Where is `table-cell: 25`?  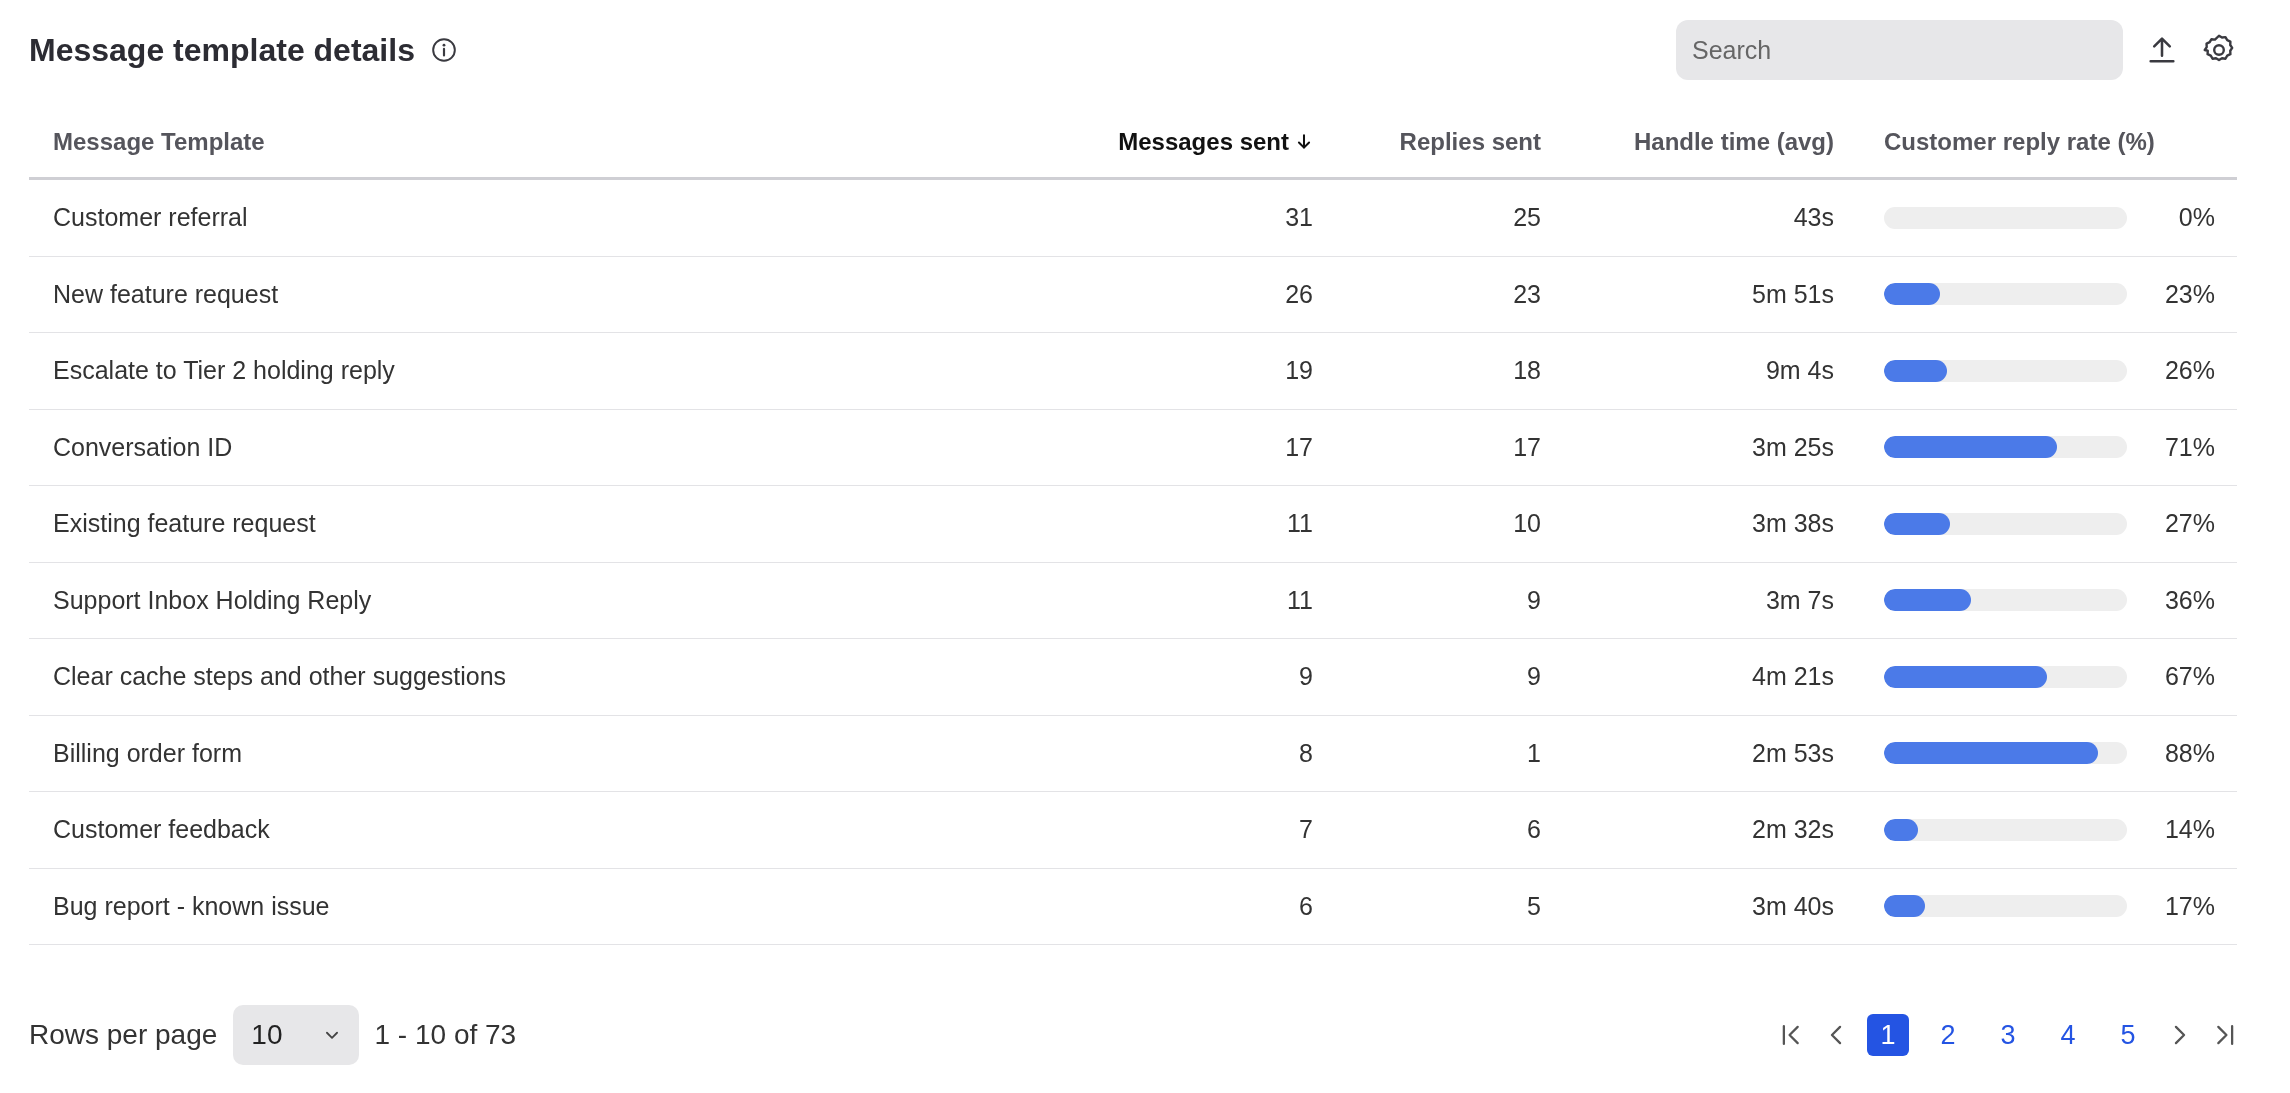 table-cell: 25 is located at coordinates (1527, 218).